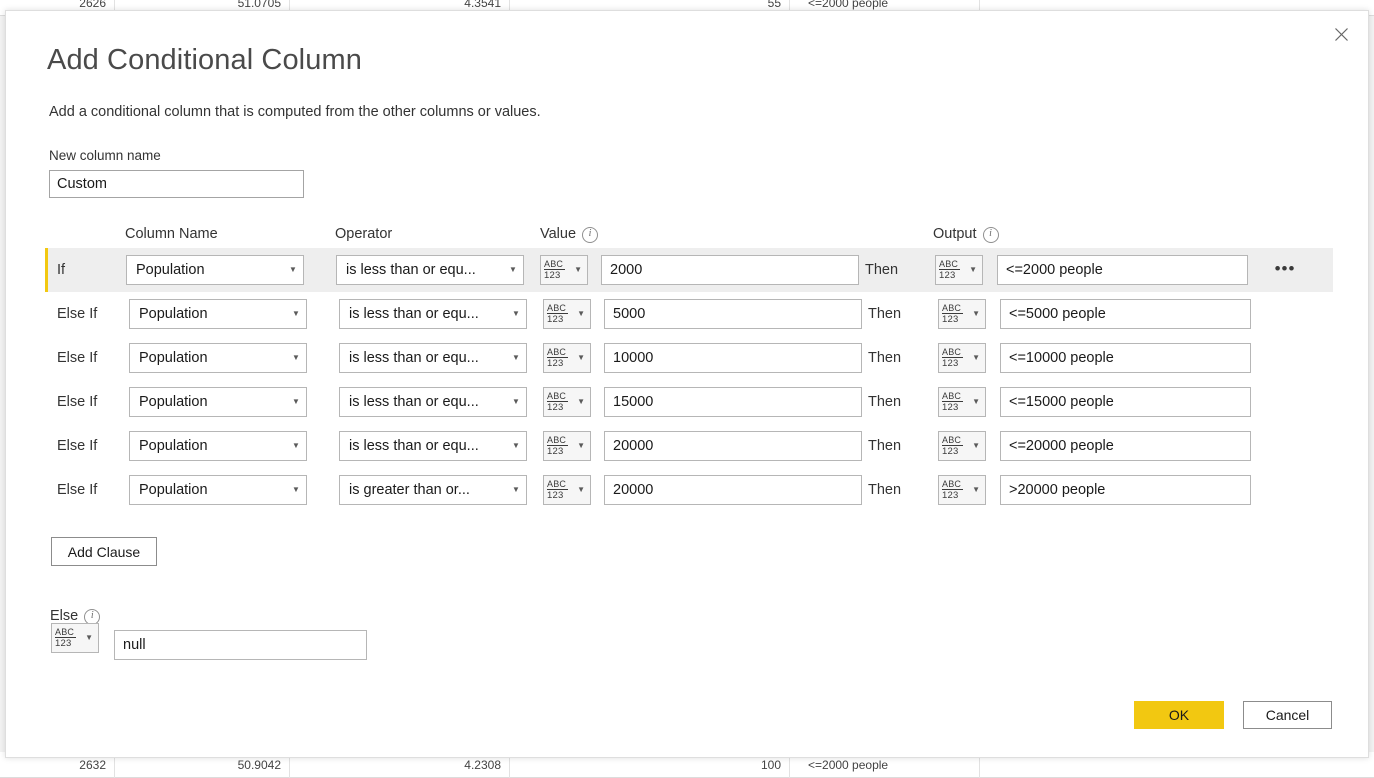  I want to click on else-type-selector: ABC 123 ▼, so click(75, 638).